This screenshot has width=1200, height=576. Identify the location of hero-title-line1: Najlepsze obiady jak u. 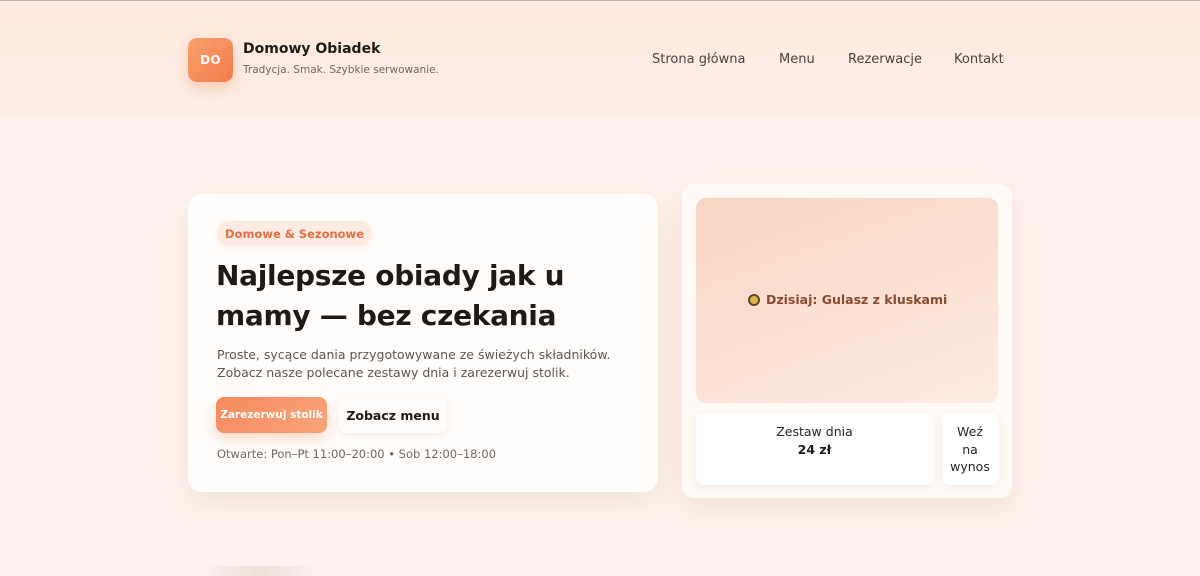
(390, 275).